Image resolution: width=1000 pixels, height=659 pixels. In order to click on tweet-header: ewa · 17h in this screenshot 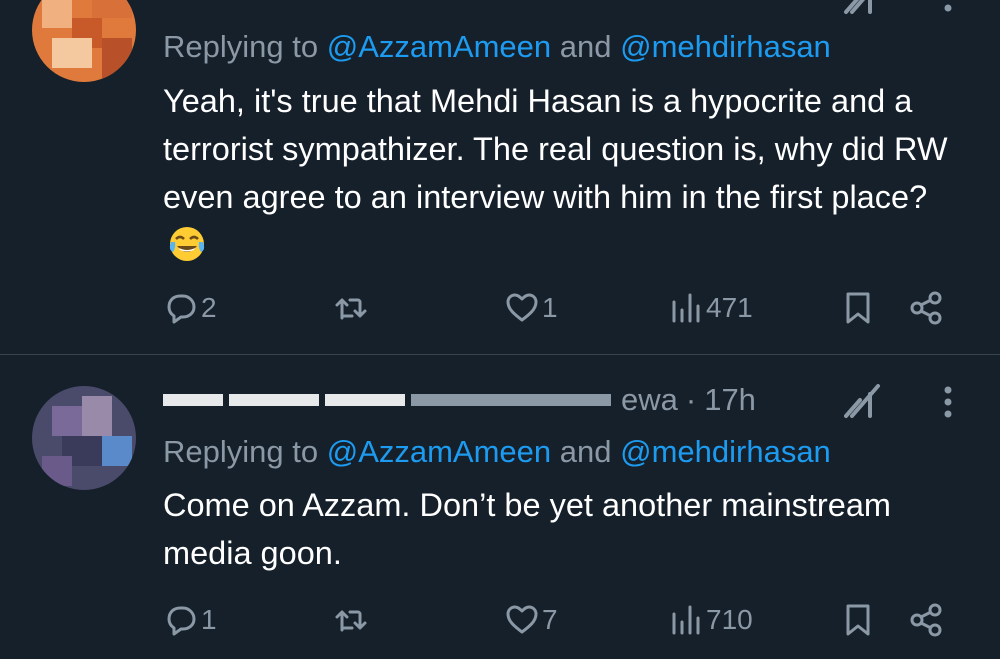, I will do `click(459, 400)`.